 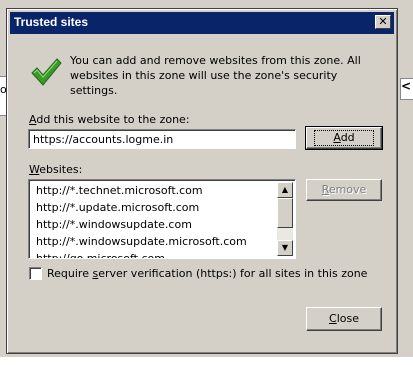 I want to click on list-item: http://go.microsoft.com, so click(x=155, y=254).